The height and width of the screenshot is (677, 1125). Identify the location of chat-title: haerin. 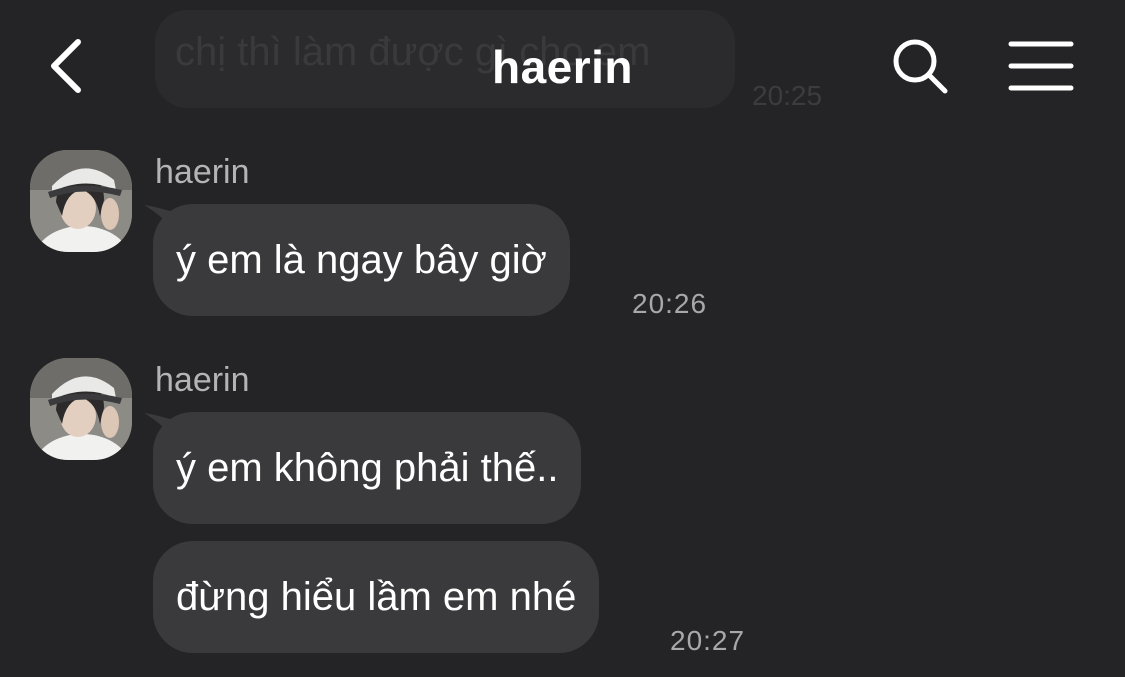
(562, 67).